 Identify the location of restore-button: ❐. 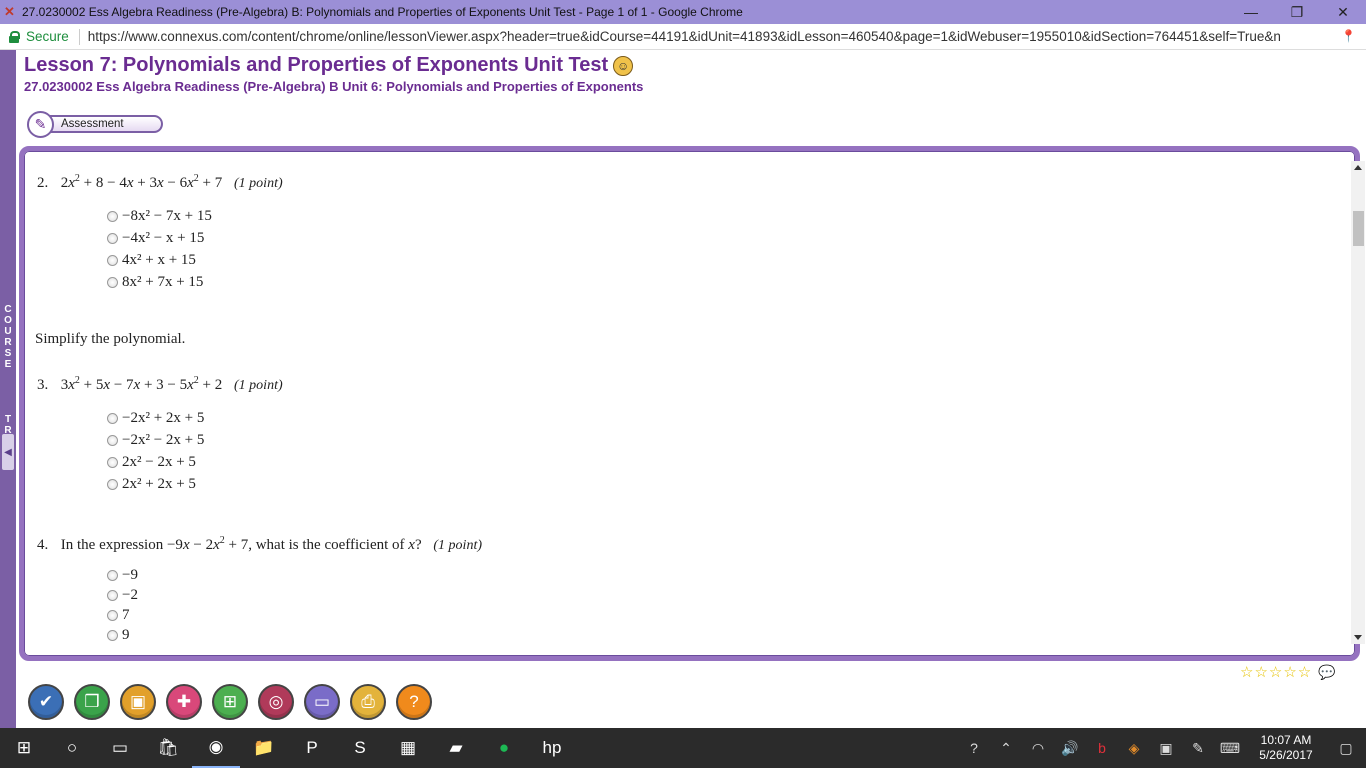
(1297, 12).